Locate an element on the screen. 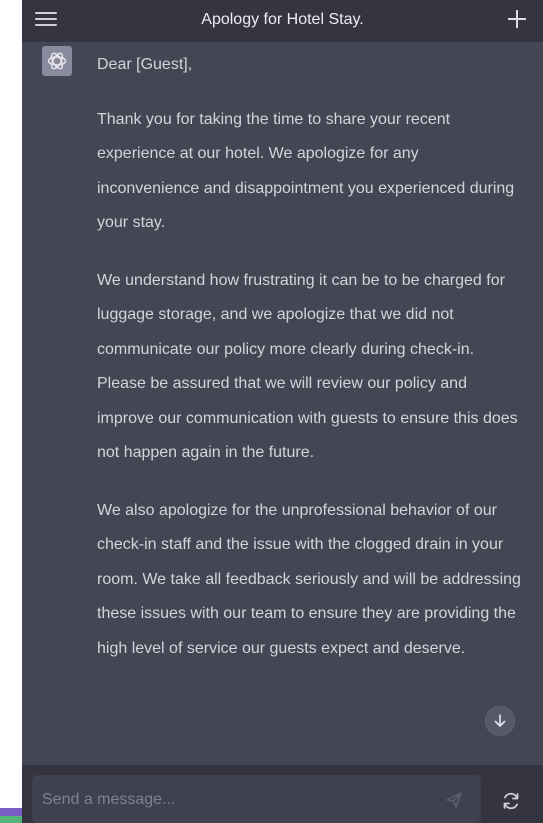  background-accent-green is located at coordinates (11, 819).